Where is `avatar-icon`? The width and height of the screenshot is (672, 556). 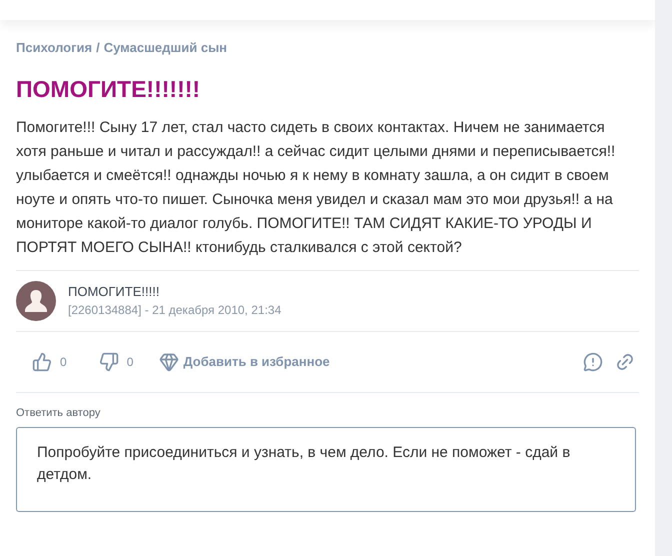 avatar-icon is located at coordinates (36, 300).